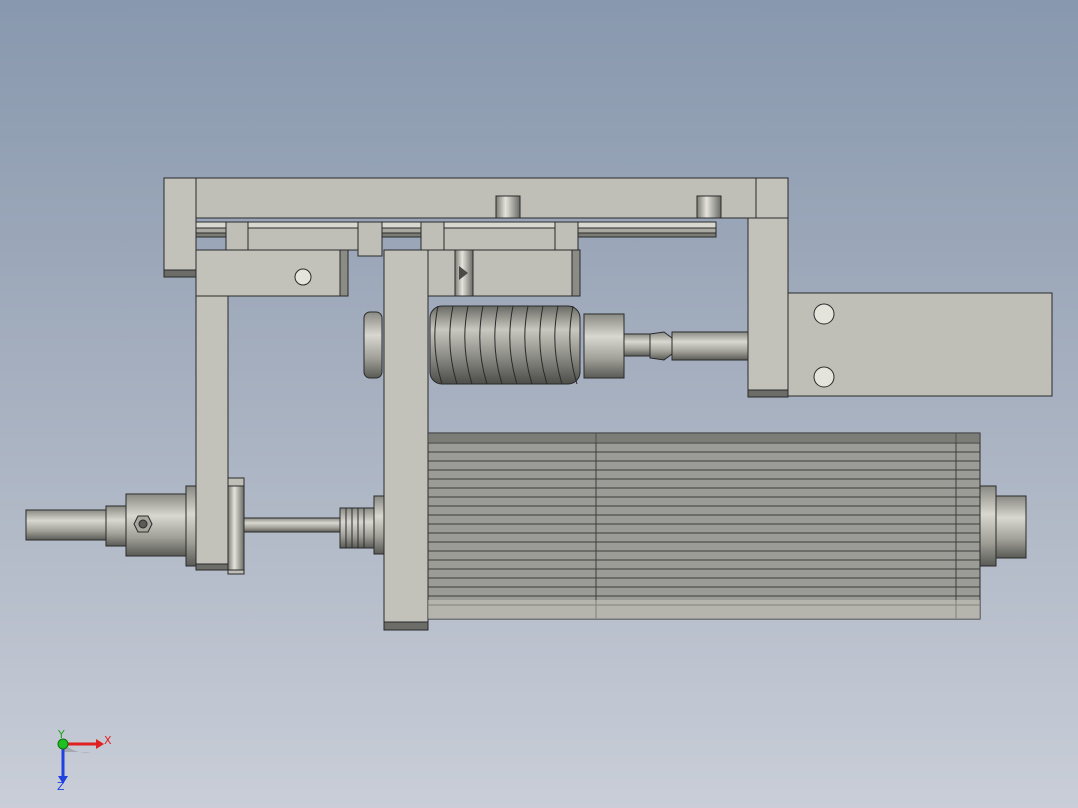 The image size is (1078, 808). Describe the element at coordinates (505, 345) in the screenshot. I see `coil-spring-icon` at that location.